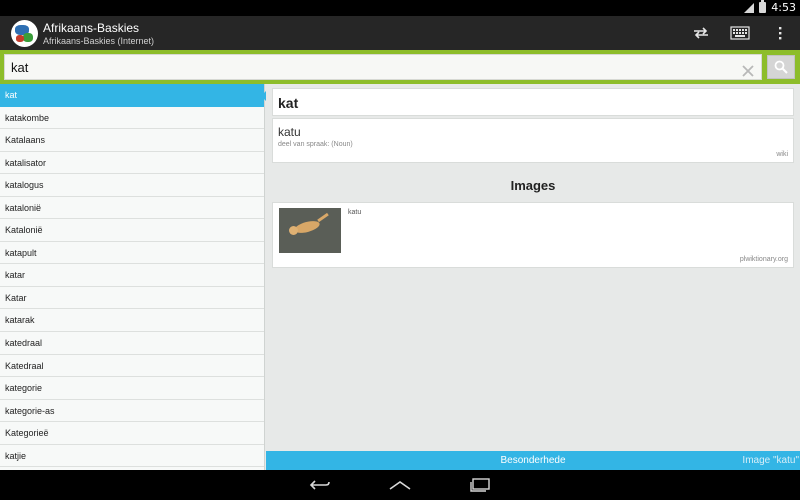  I want to click on image-source: plwiktionary.org, so click(763, 259).